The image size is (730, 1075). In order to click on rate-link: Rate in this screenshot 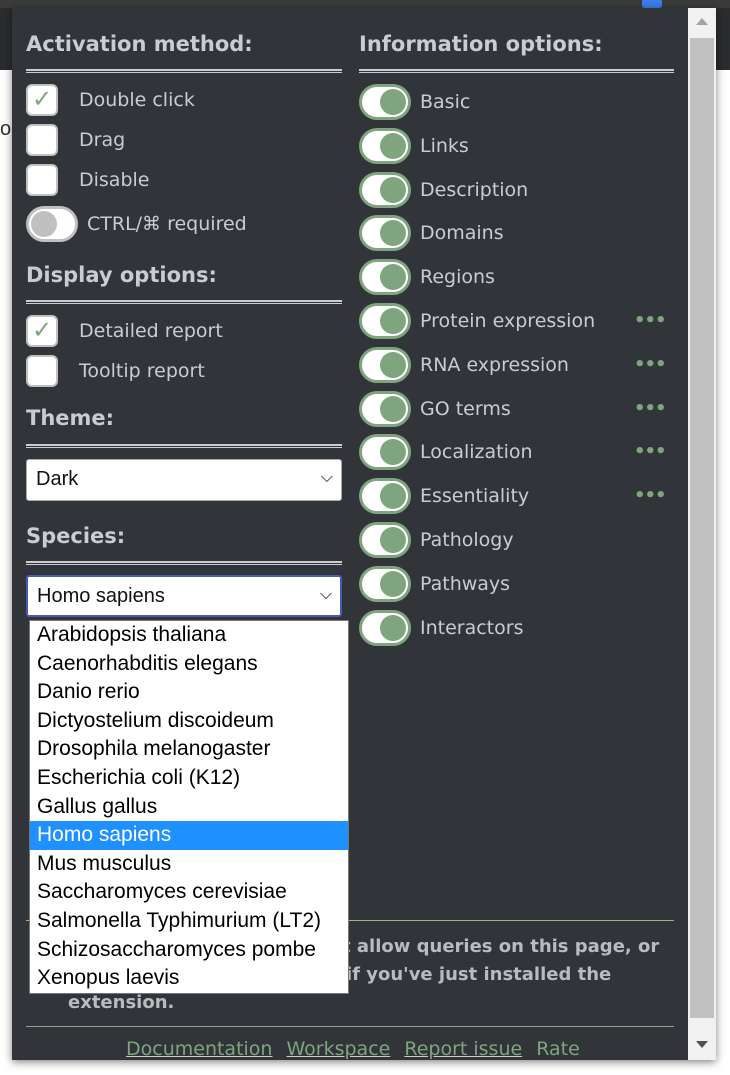, I will do `click(558, 1049)`.